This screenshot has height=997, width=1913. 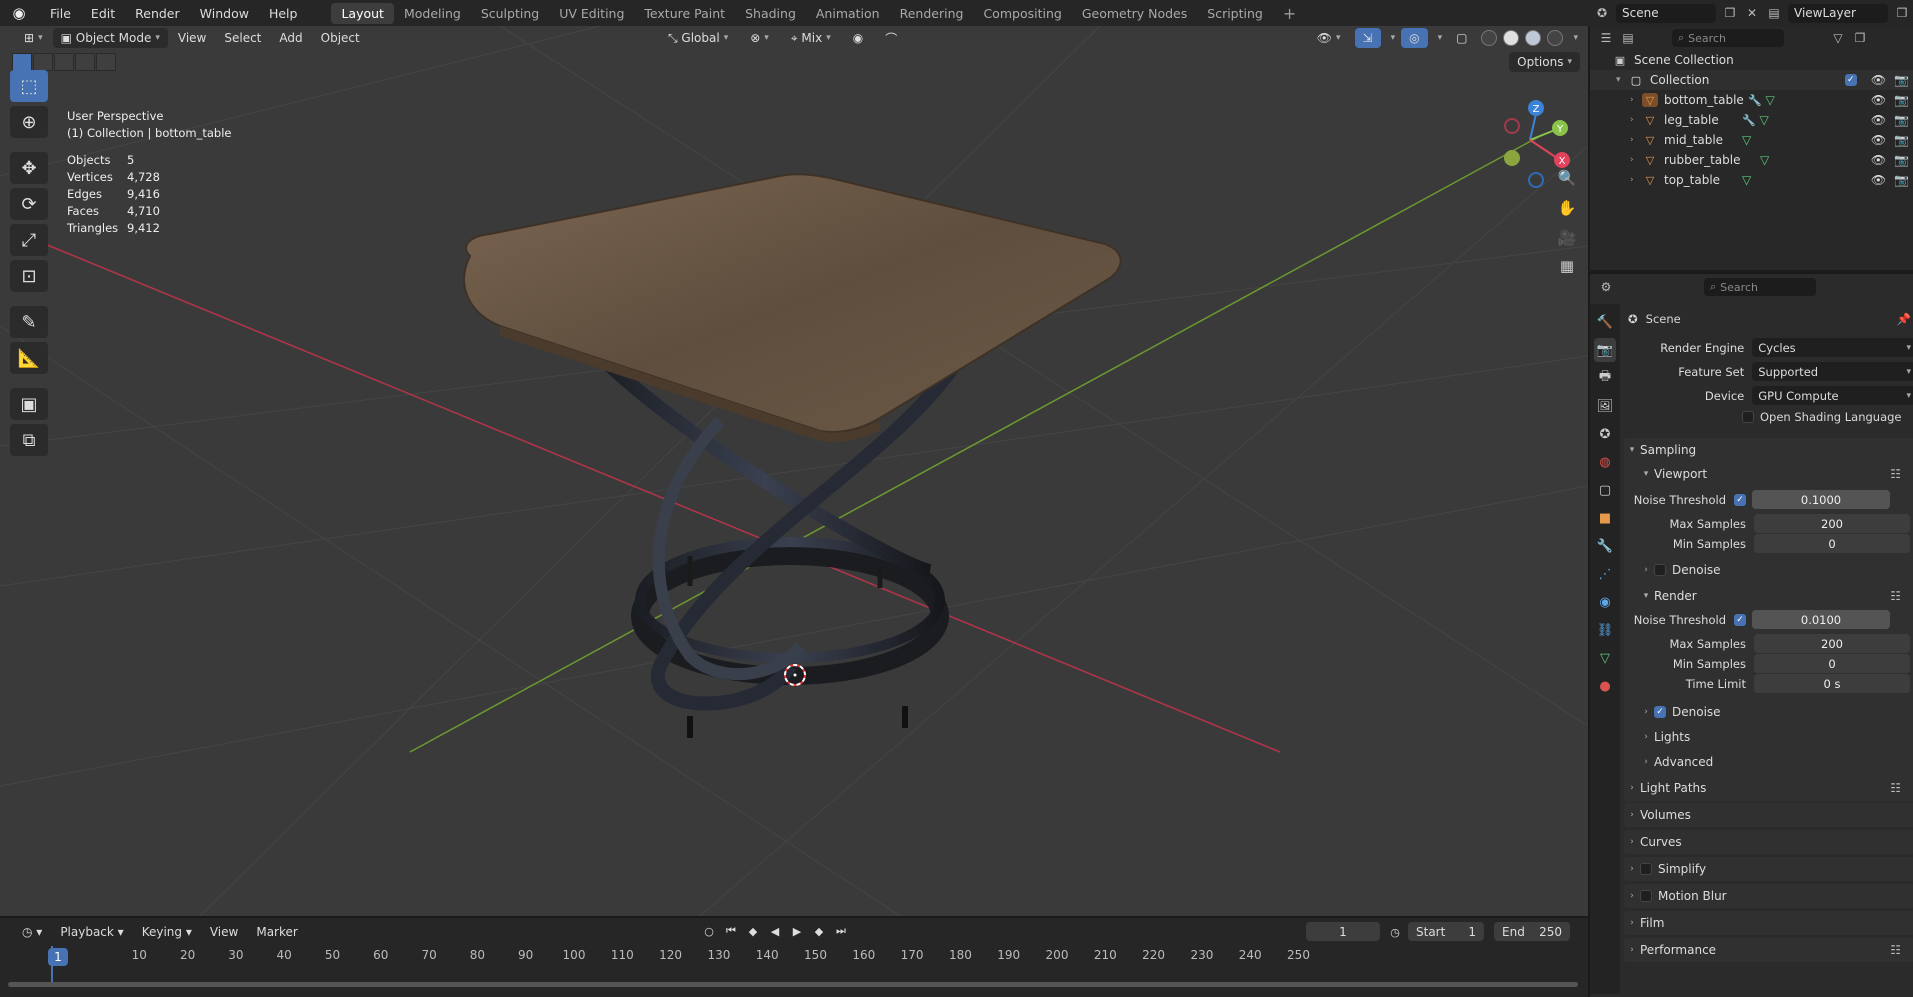 What do you see at coordinates (1902, 13) in the screenshot?
I see `new-view-layer-icon: ❐` at bounding box center [1902, 13].